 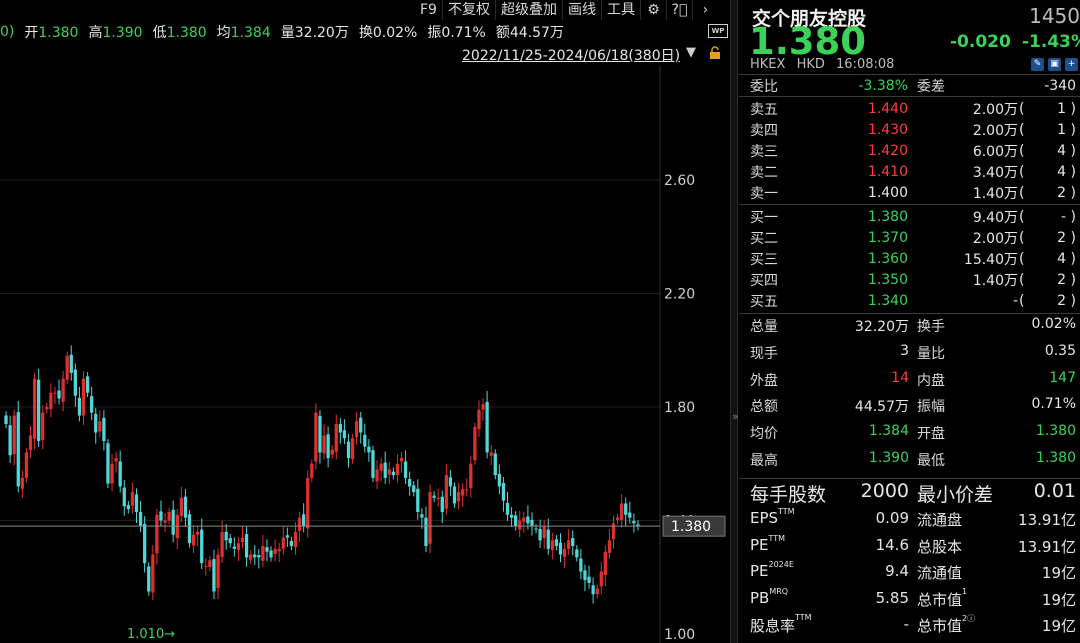 I want to click on gear-icon: ⚙, so click(x=652, y=10).